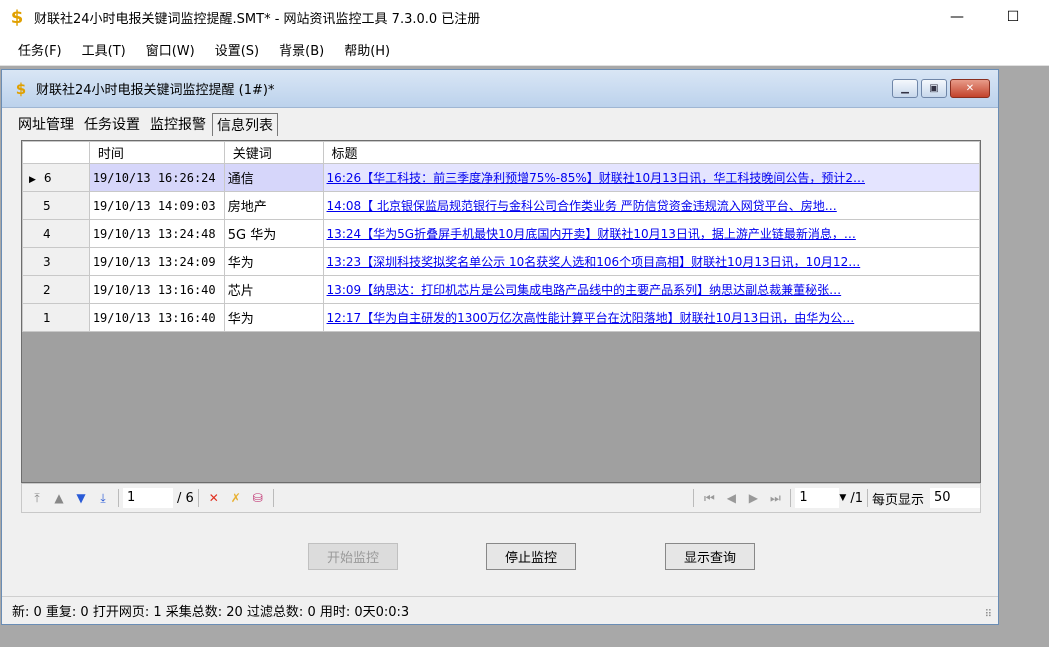 The image size is (1049, 647). I want to click on child-title-bar: $ 财联社24小时电报关键词监控提醒 (1#)* ▁ ▣ ✕, so click(500, 89).